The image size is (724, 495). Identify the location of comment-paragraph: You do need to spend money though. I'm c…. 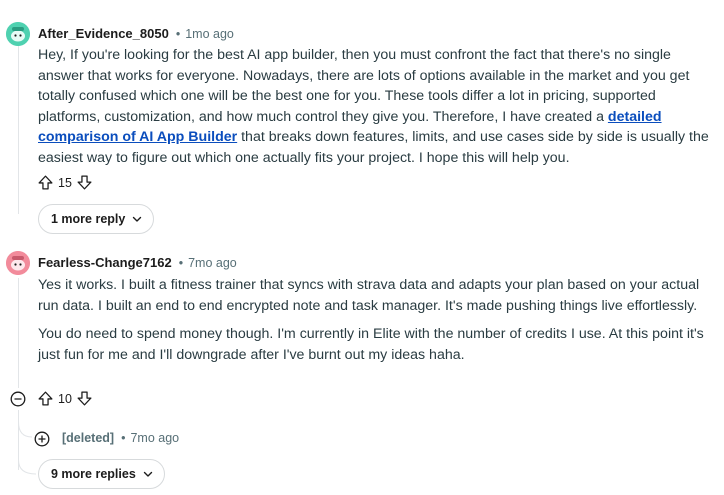
(371, 344).